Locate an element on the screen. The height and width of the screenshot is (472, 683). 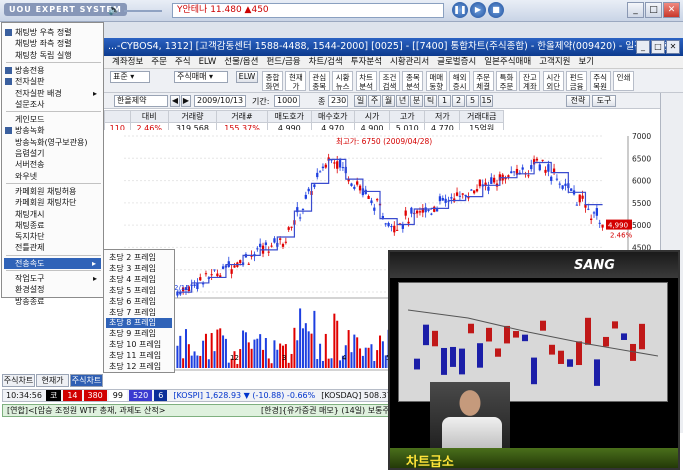
toolbar-button: 해외증시 is located at coordinates (460, 81).